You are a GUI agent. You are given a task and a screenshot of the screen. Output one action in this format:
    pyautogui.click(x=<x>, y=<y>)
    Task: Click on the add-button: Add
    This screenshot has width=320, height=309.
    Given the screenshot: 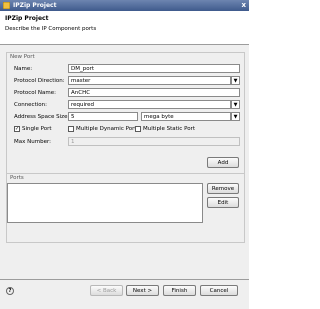 What is the action you would take?
    pyautogui.click(x=223, y=162)
    